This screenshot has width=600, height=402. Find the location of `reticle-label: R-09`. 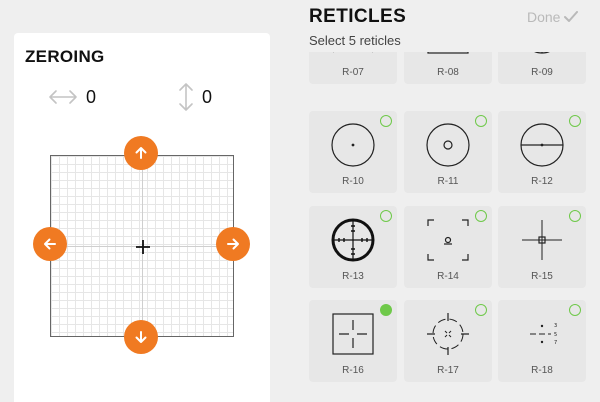

reticle-label: R-09 is located at coordinates (542, 72).